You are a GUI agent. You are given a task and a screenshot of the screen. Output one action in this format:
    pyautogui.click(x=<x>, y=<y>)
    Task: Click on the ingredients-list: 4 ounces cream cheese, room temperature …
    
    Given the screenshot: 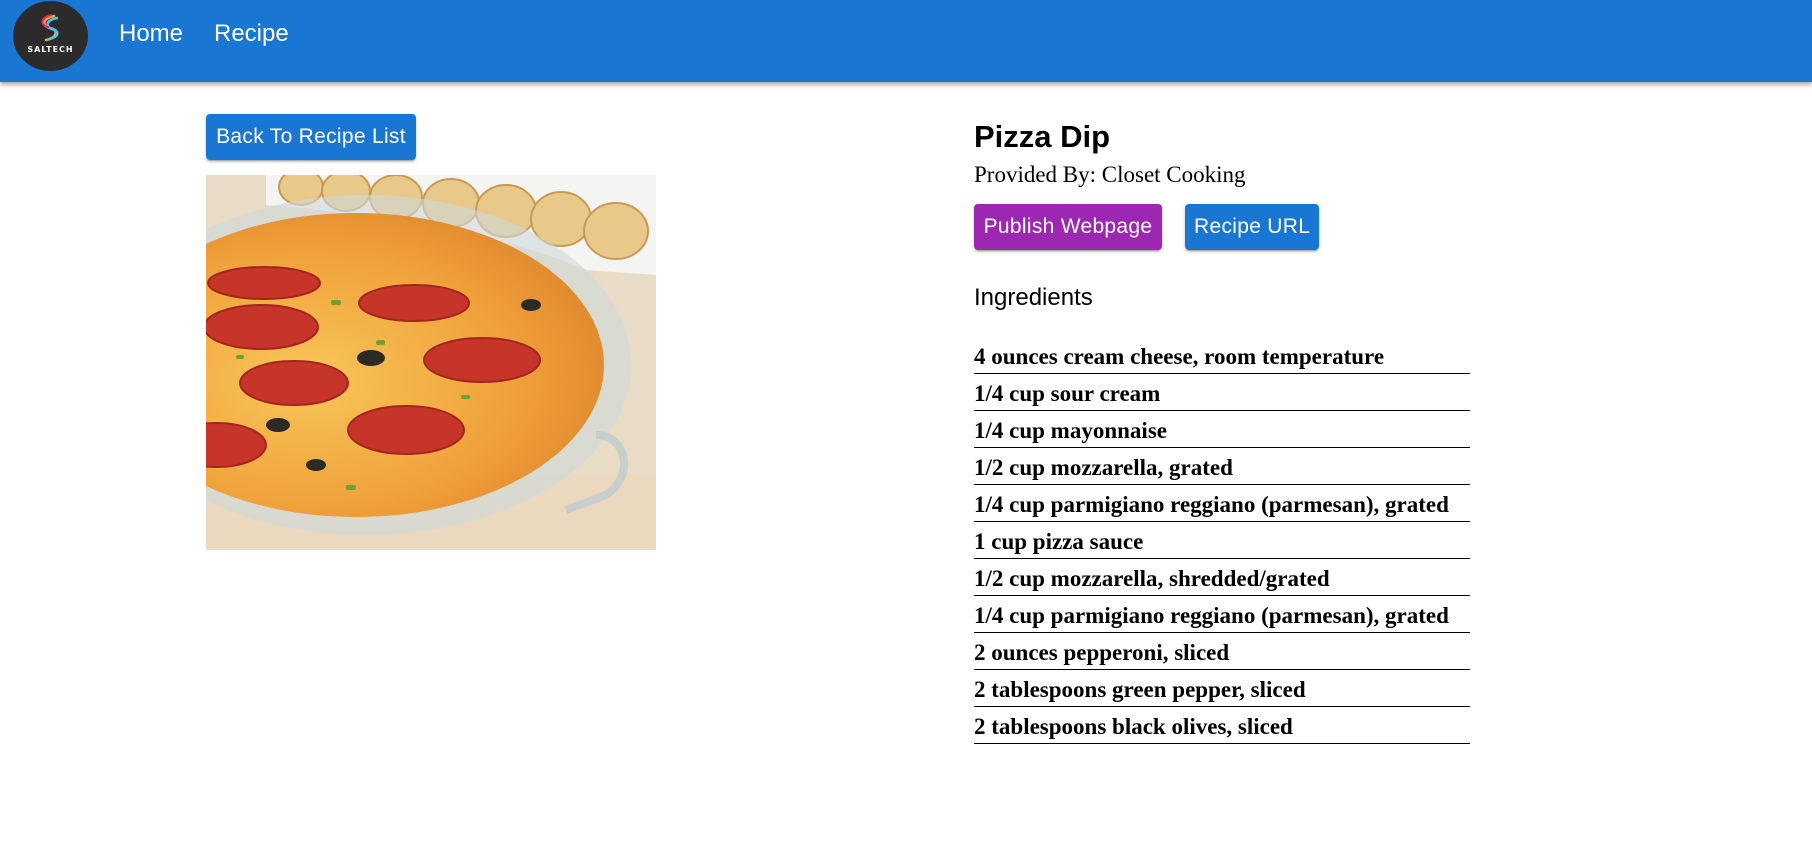 What is the action you would take?
    pyautogui.click(x=1222, y=540)
    